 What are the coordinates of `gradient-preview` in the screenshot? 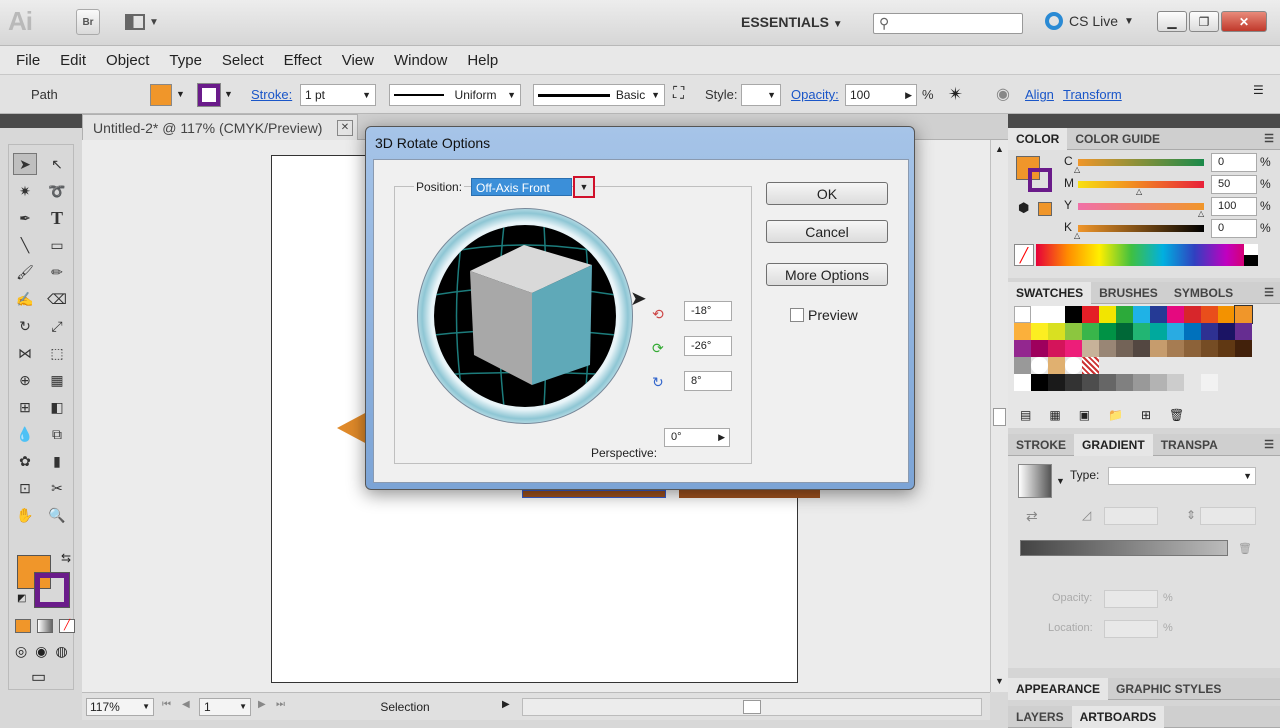 It's located at (1035, 481).